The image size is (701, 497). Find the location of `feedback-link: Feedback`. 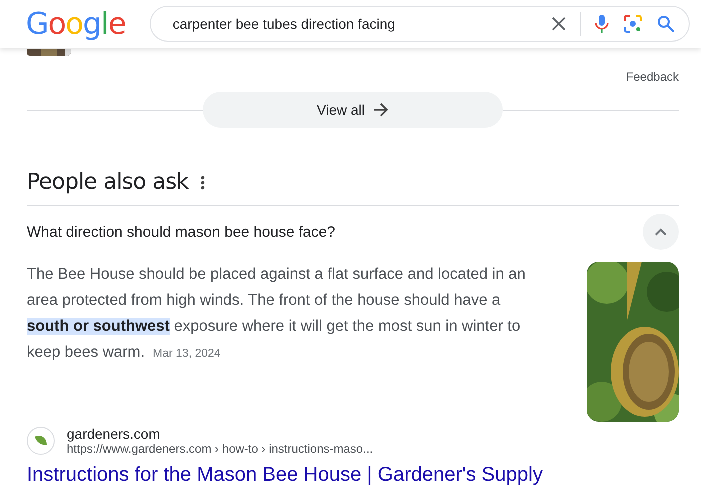

feedback-link: Feedback is located at coordinates (652, 77).